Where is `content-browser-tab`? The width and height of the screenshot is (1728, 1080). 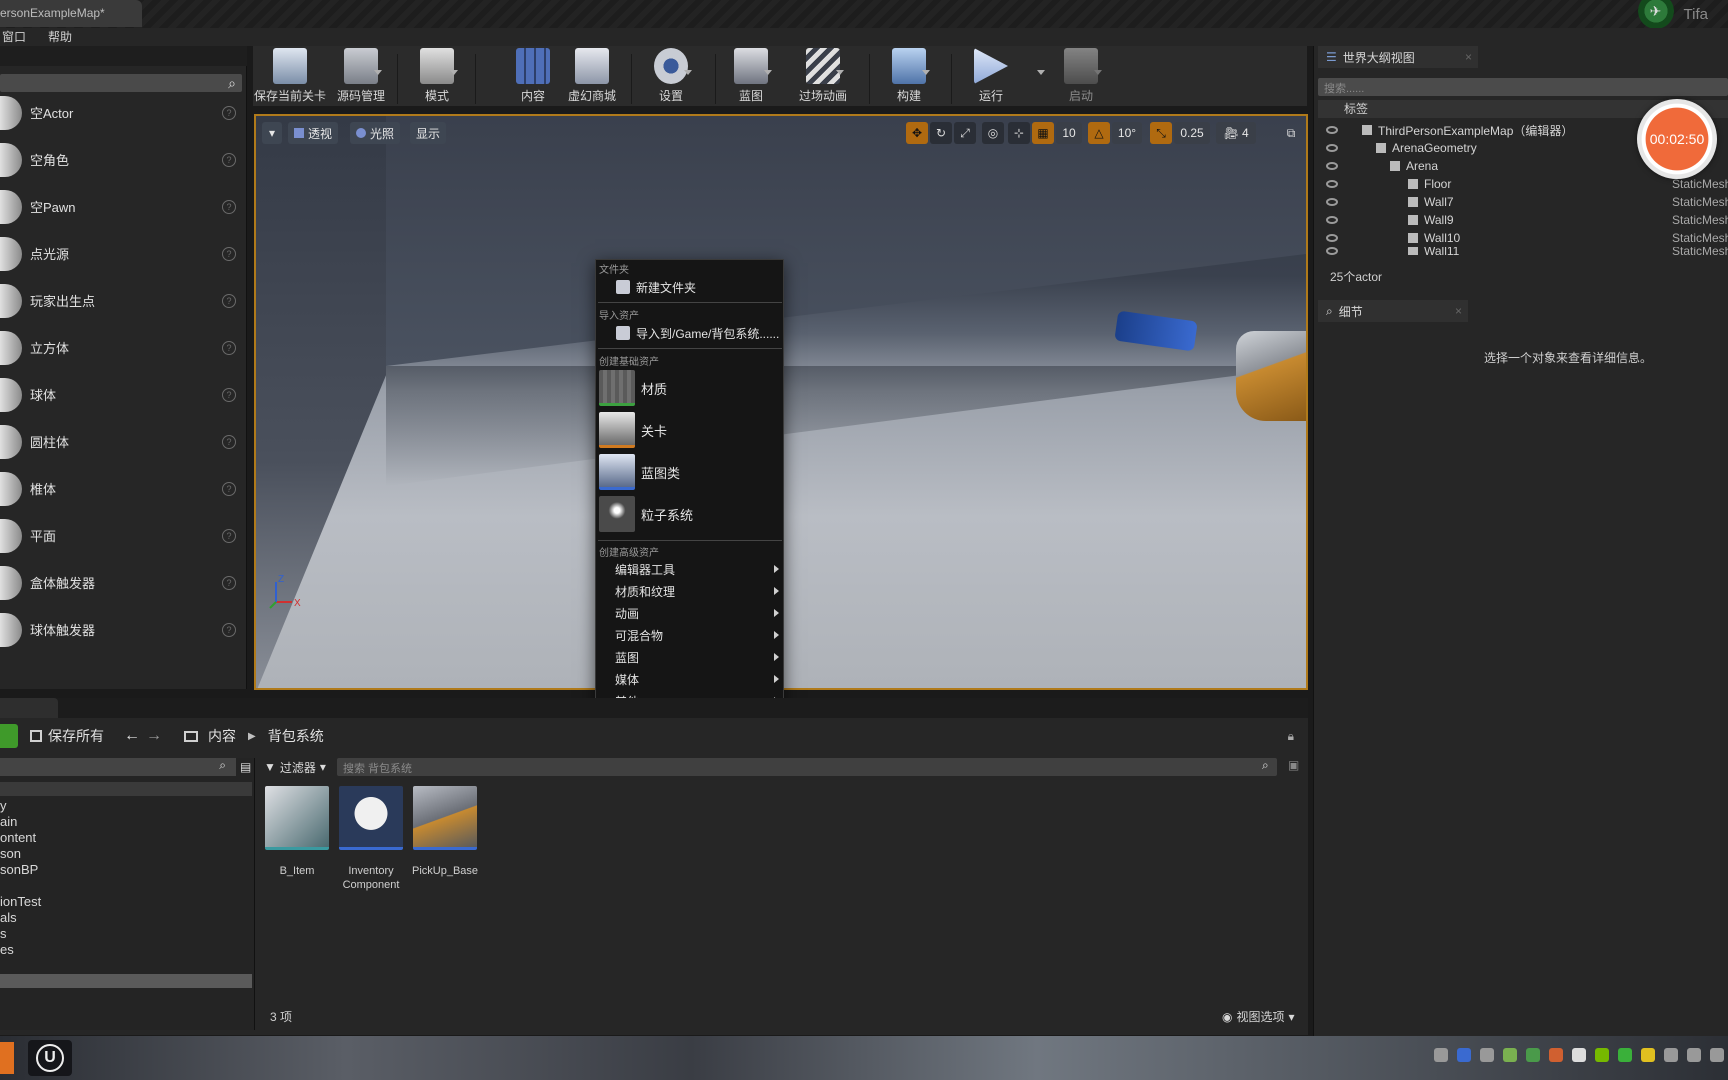 content-browser-tab is located at coordinates (29, 708).